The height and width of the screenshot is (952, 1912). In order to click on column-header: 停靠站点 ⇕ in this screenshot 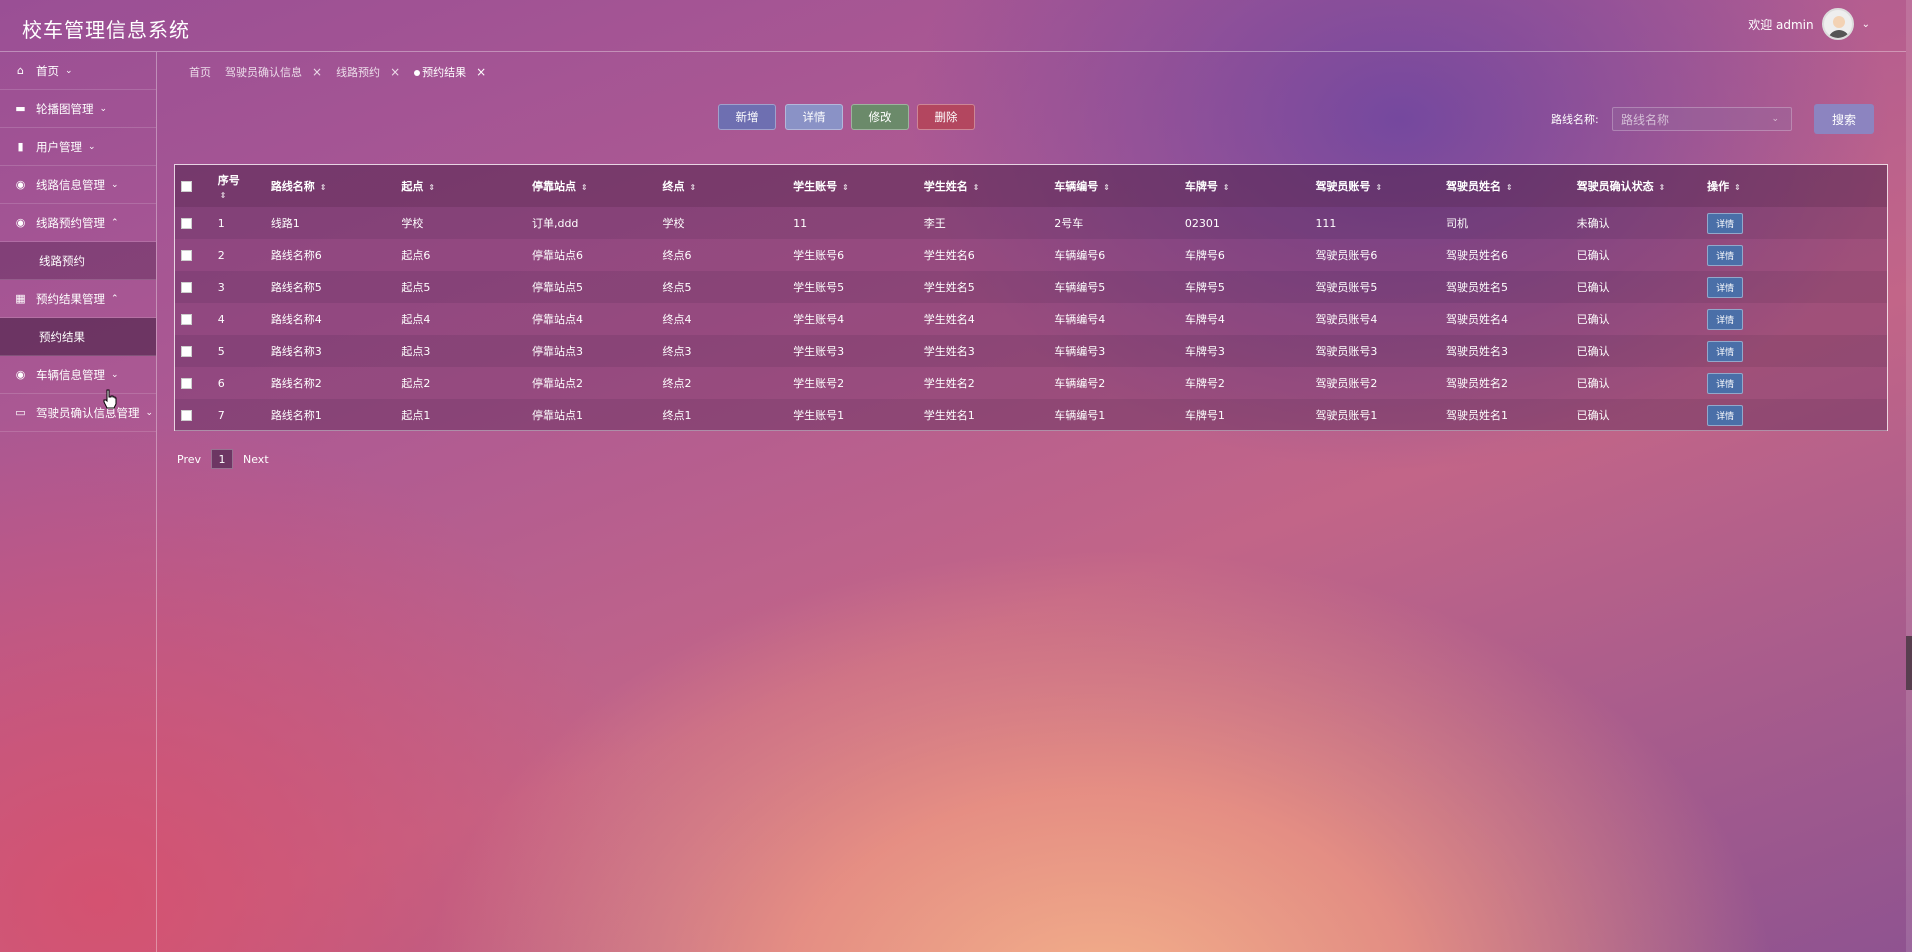, I will do `click(593, 186)`.